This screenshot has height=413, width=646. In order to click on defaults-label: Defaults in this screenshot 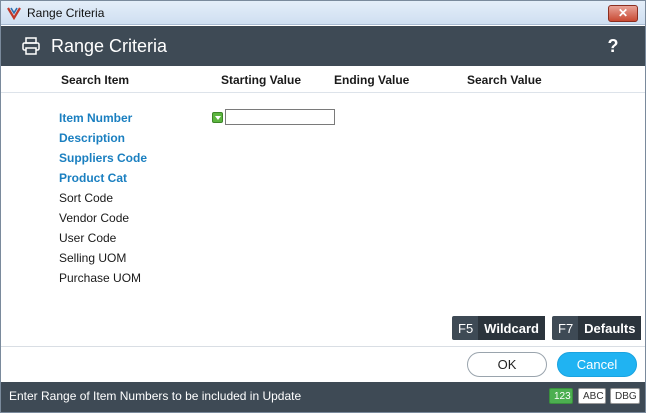, I will do `click(610, 328)`.